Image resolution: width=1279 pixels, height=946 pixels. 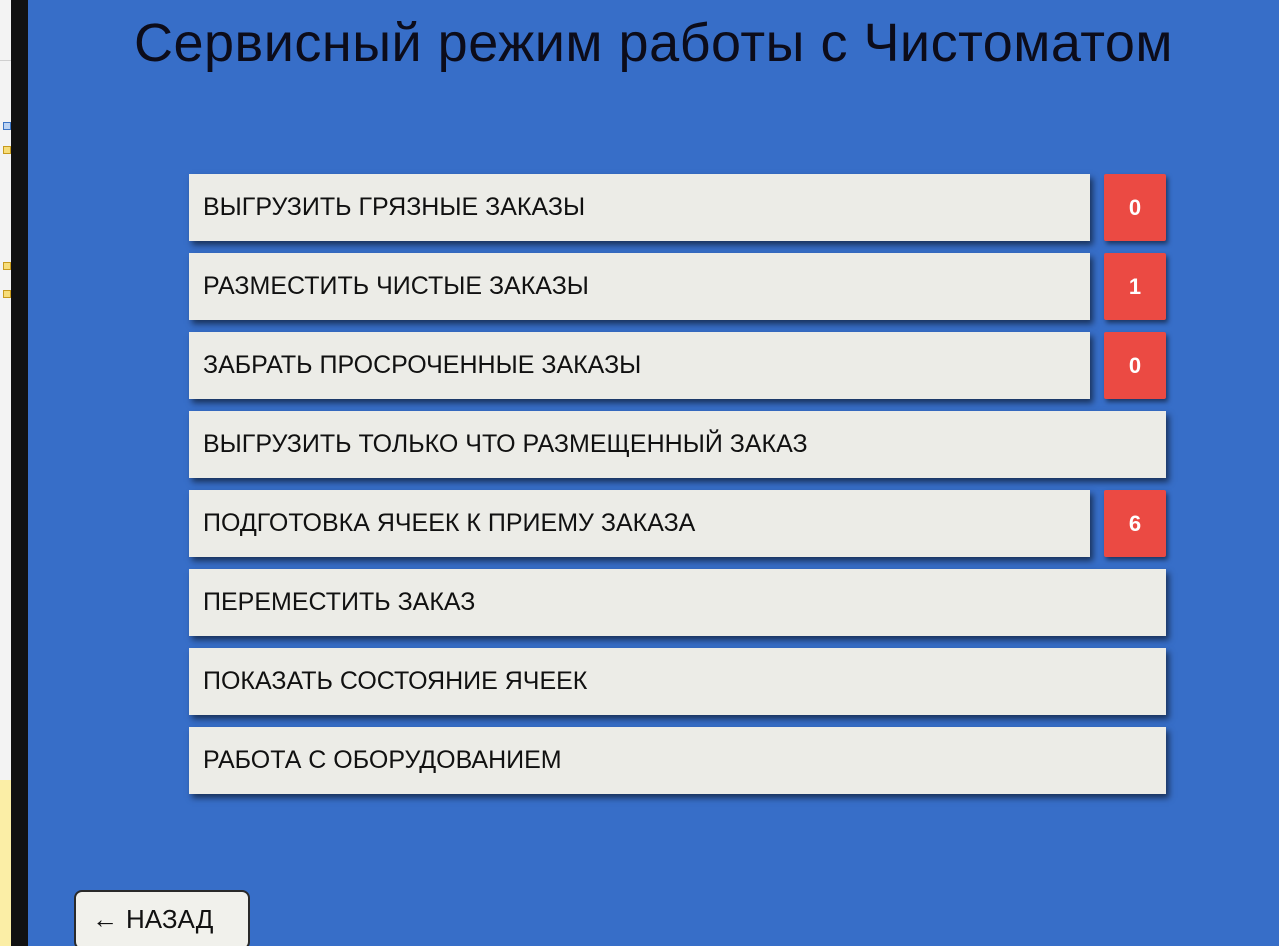 What do you see at coordinates (5, 60) in the screenshot?
I see `background-window-divider` at bounding box center [5, 60].